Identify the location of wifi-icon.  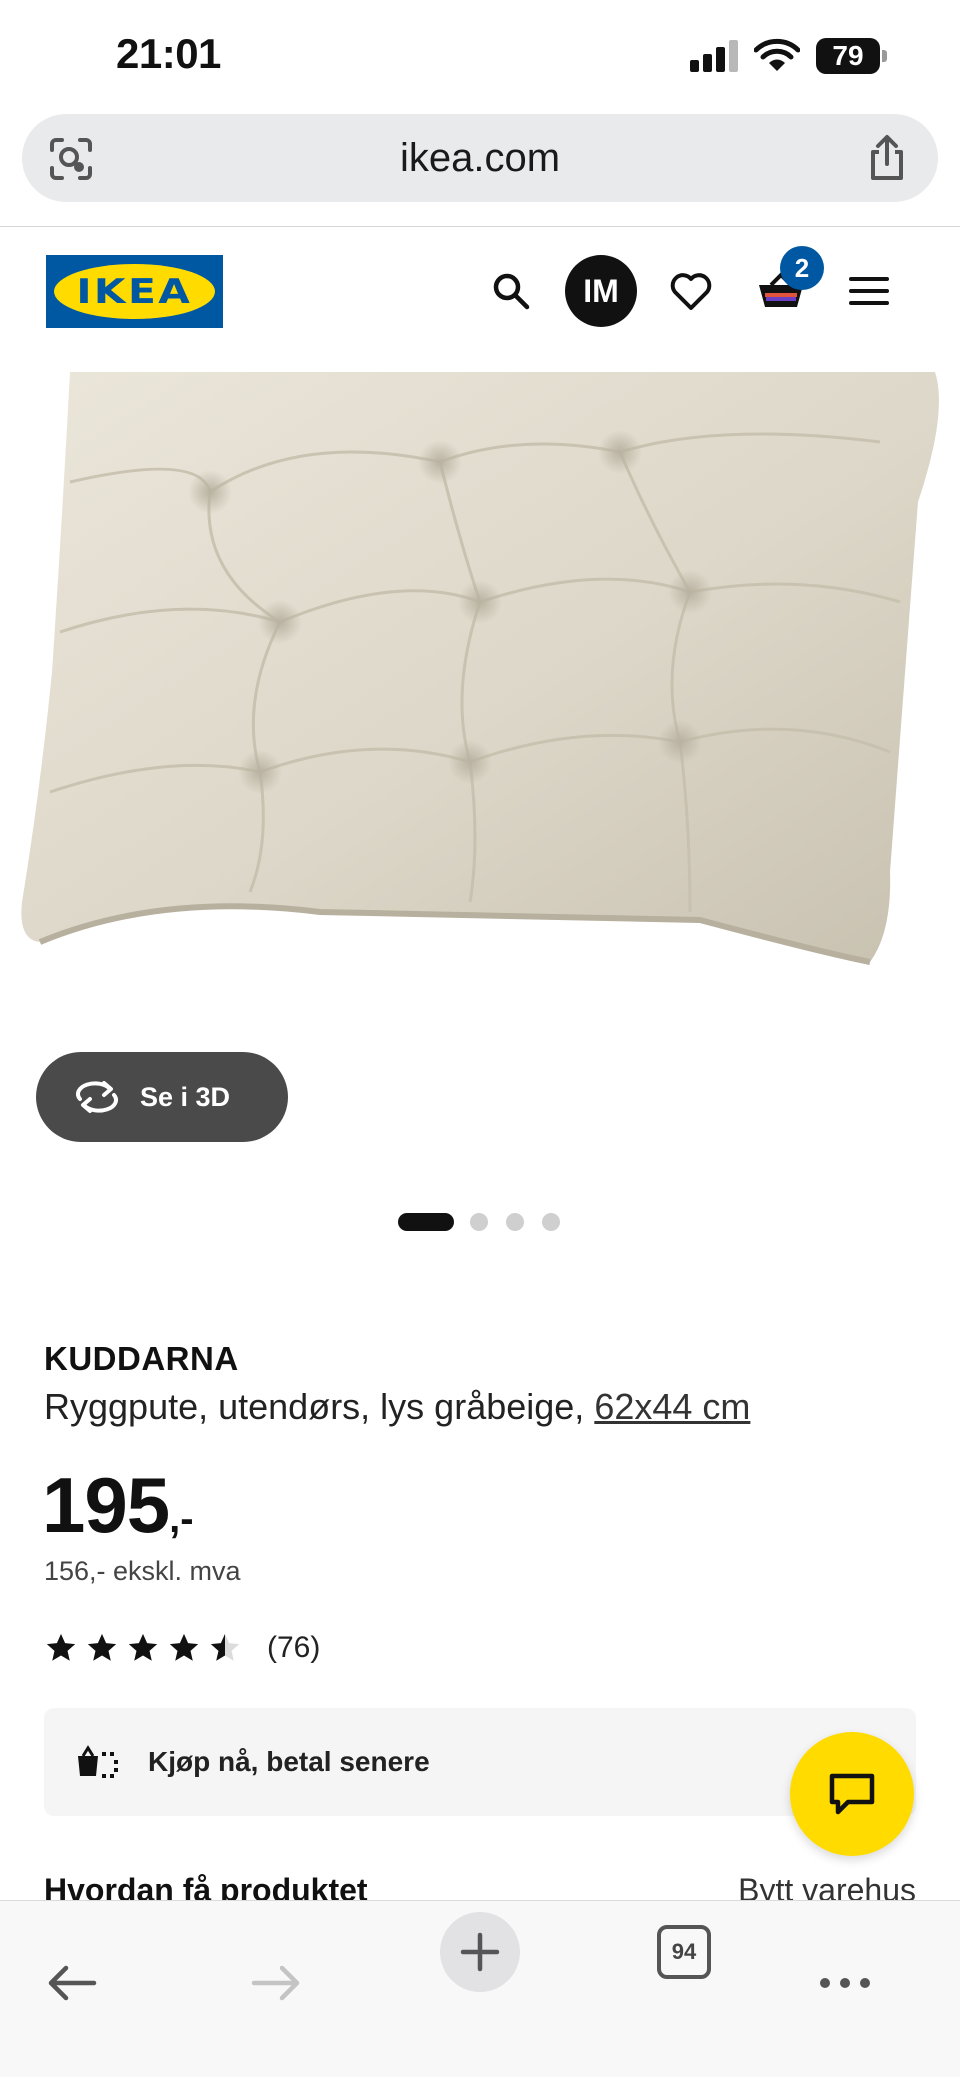
(777, 54).